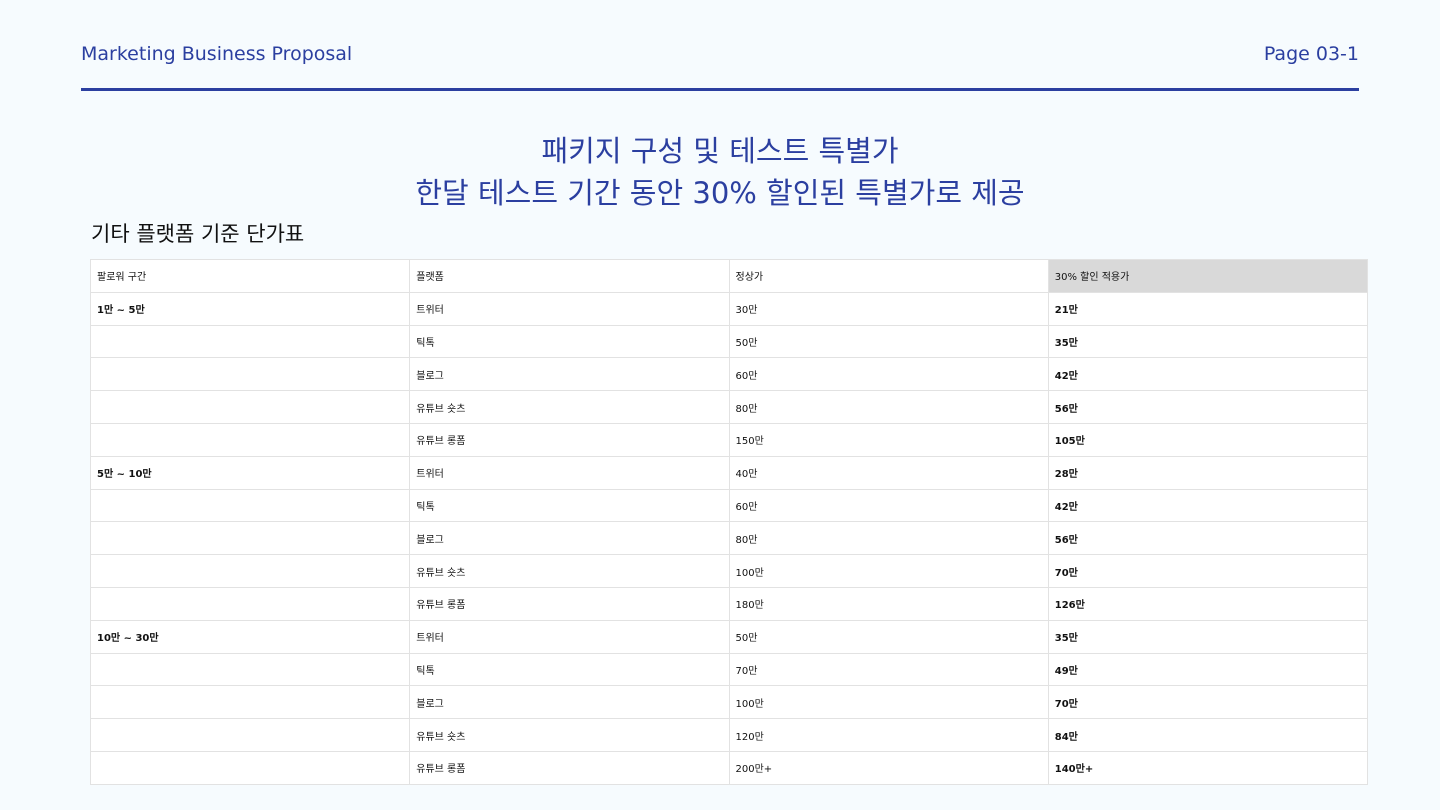  I want to click on section-title: 기타 플랫폼 기준 단가표, so click(198, 234).